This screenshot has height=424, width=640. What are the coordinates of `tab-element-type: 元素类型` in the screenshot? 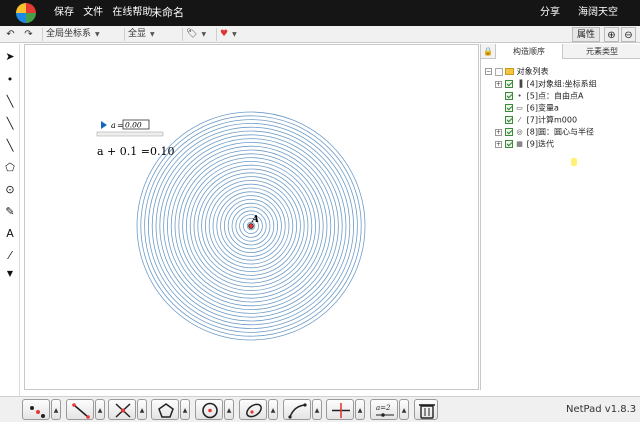 It's located at (601, 51).